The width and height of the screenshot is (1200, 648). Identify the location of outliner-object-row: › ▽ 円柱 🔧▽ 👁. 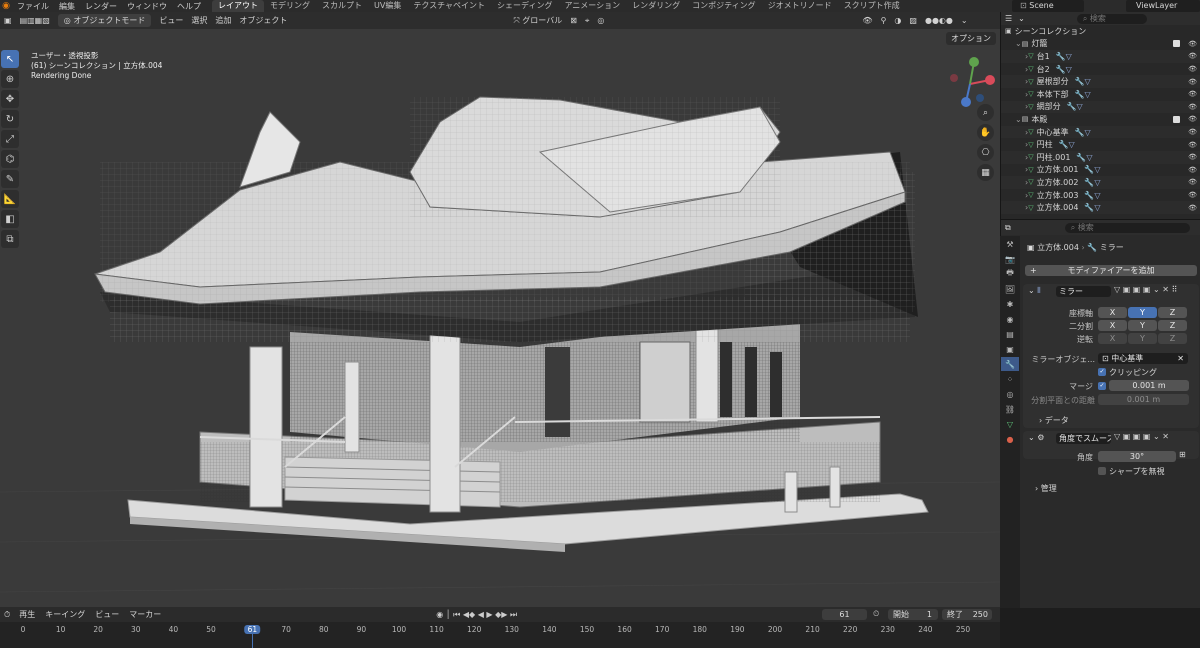
(1100, 144).